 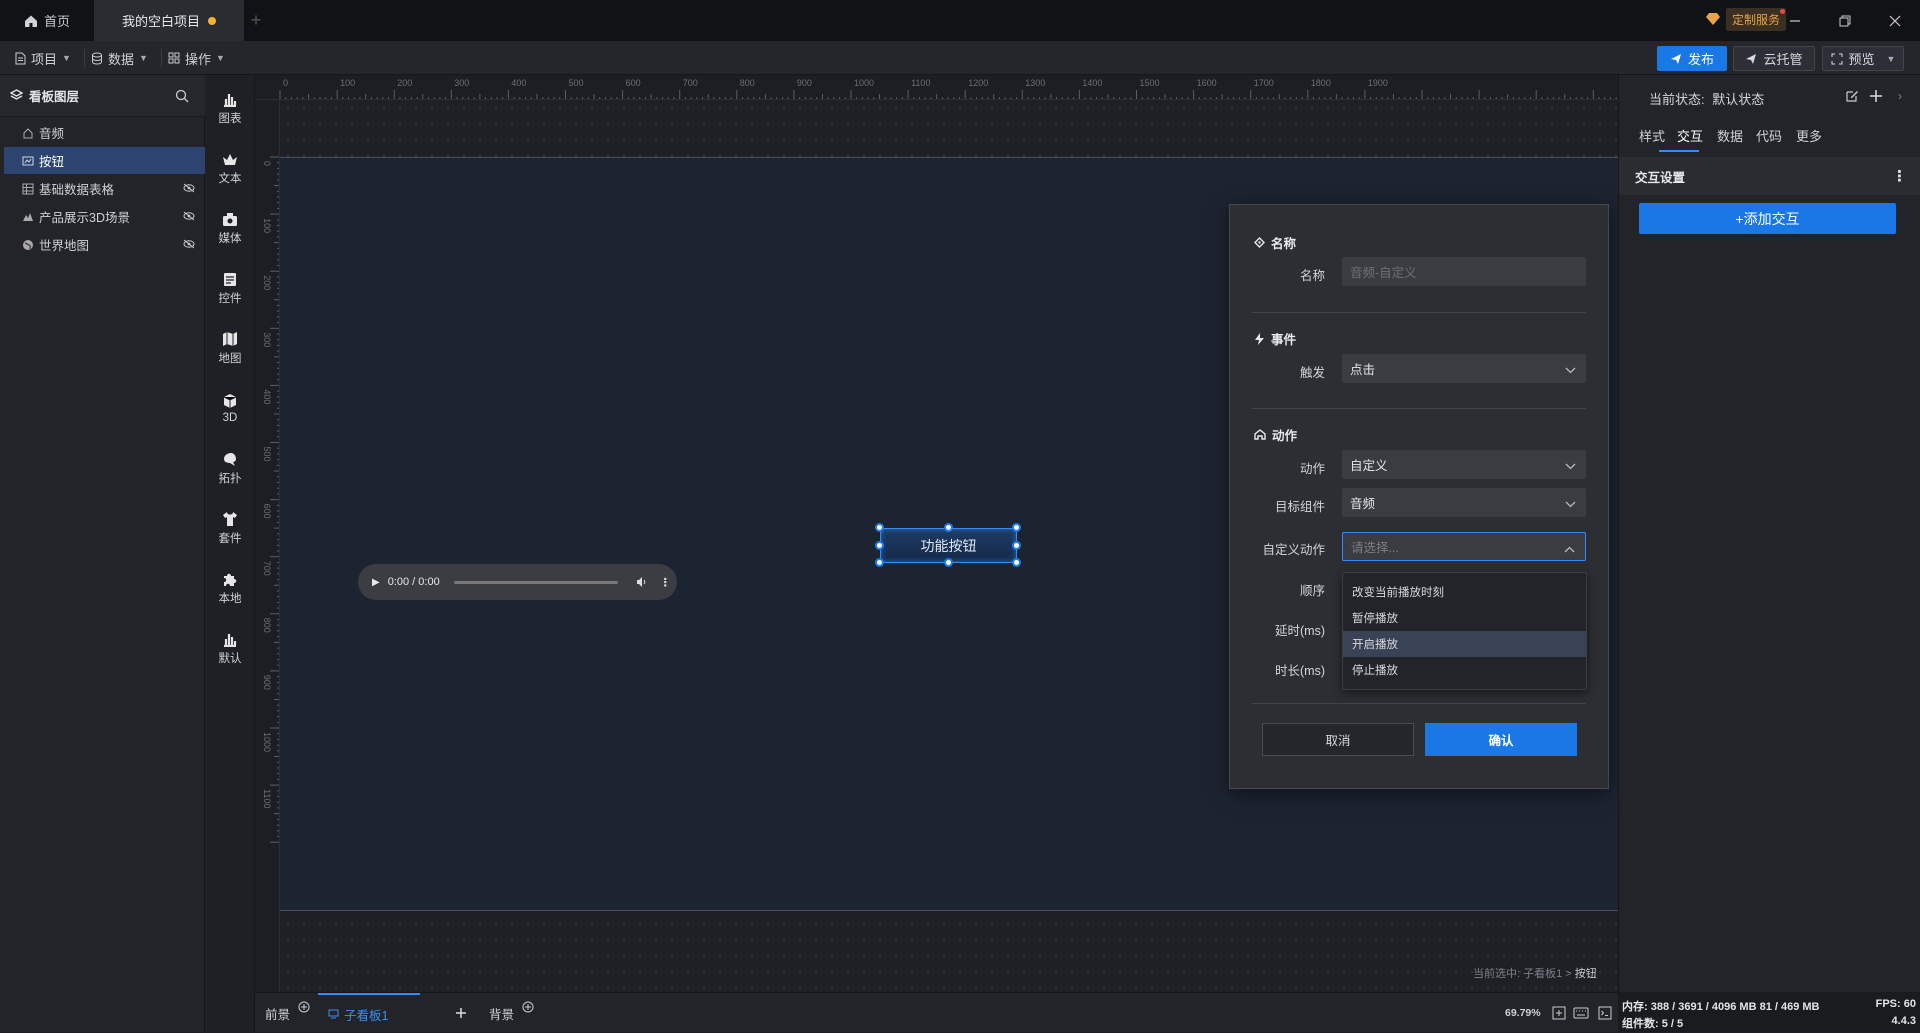 What do you see at coordinates (369, 1013) in the screenshot?
I see `tab-subboard: 子看板1` at bounding box center [369, 1013].